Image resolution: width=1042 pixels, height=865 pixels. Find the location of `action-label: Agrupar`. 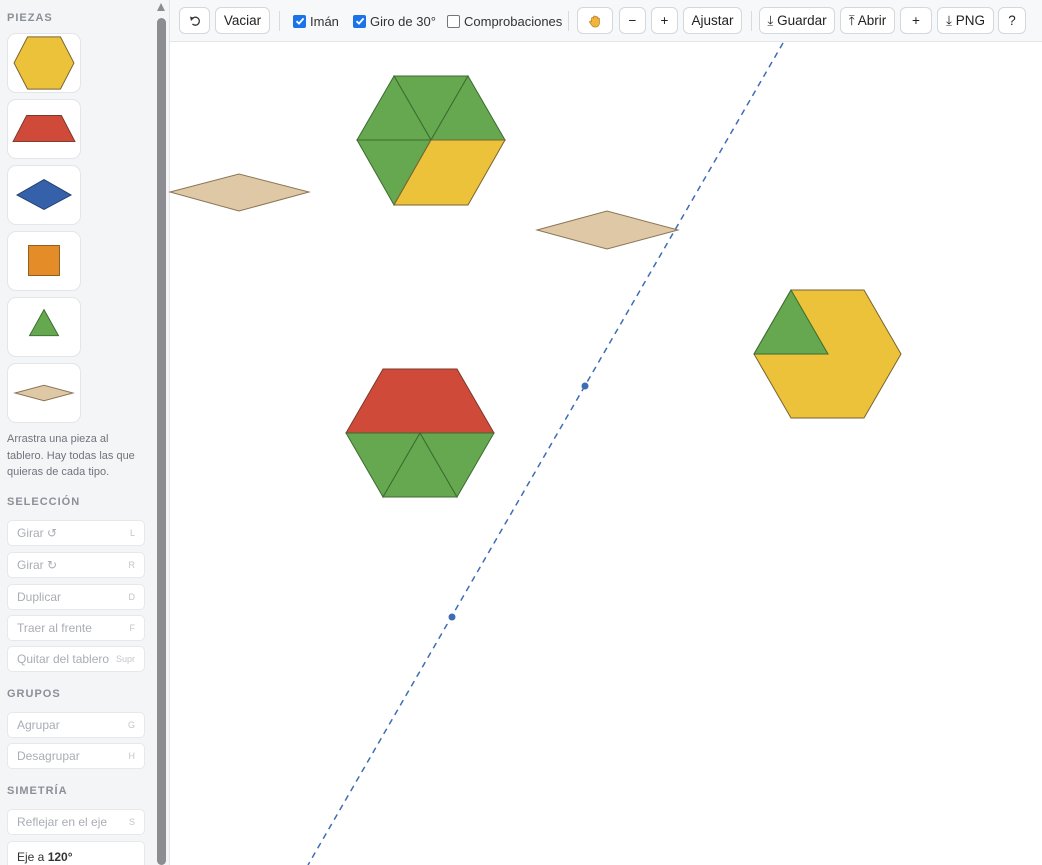

action-label: Agrupar is located at coordinates (38, 725).